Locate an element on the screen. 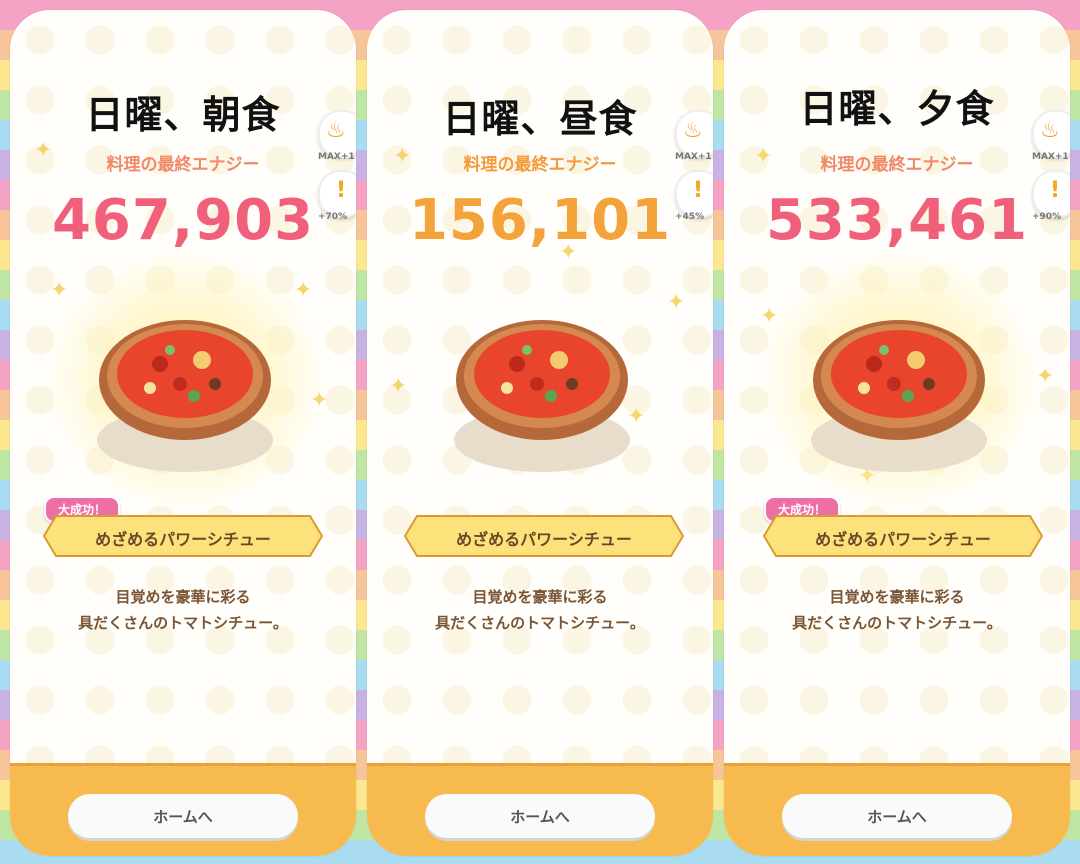  energy-value: 467,903 is located at coordinates (183, 220).